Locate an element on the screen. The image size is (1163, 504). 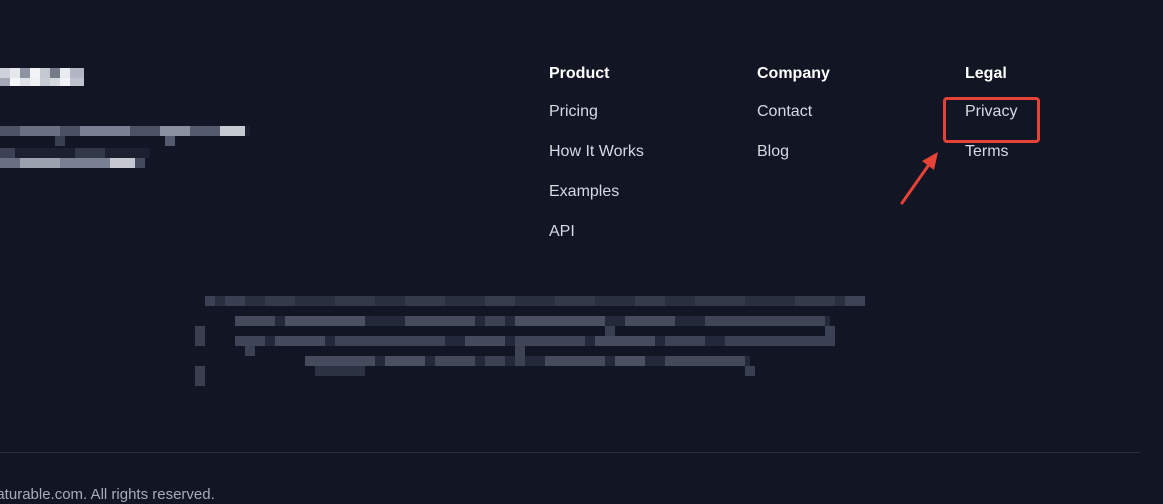
company-links: Contact Blog is located at coordinates (793, 132).